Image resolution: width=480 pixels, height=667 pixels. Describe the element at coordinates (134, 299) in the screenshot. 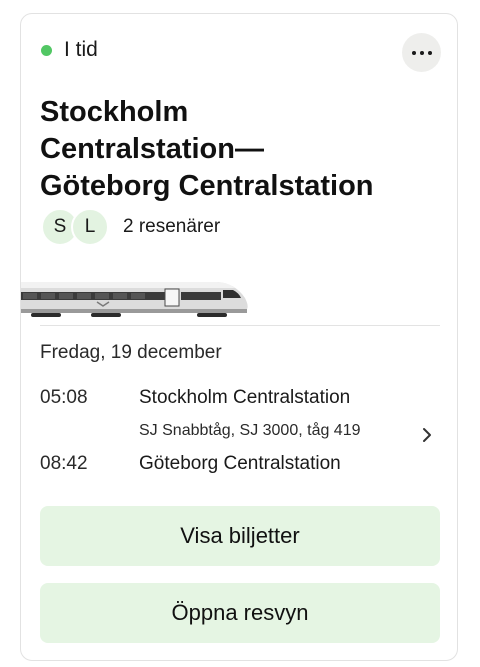

I see `train-icon` at that location.